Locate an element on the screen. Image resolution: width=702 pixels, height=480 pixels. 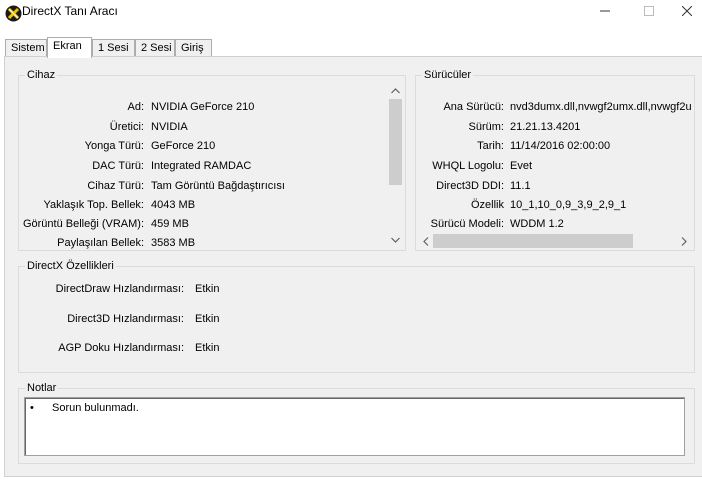
device-scroll-thumb is located at coordinates (395, 142).